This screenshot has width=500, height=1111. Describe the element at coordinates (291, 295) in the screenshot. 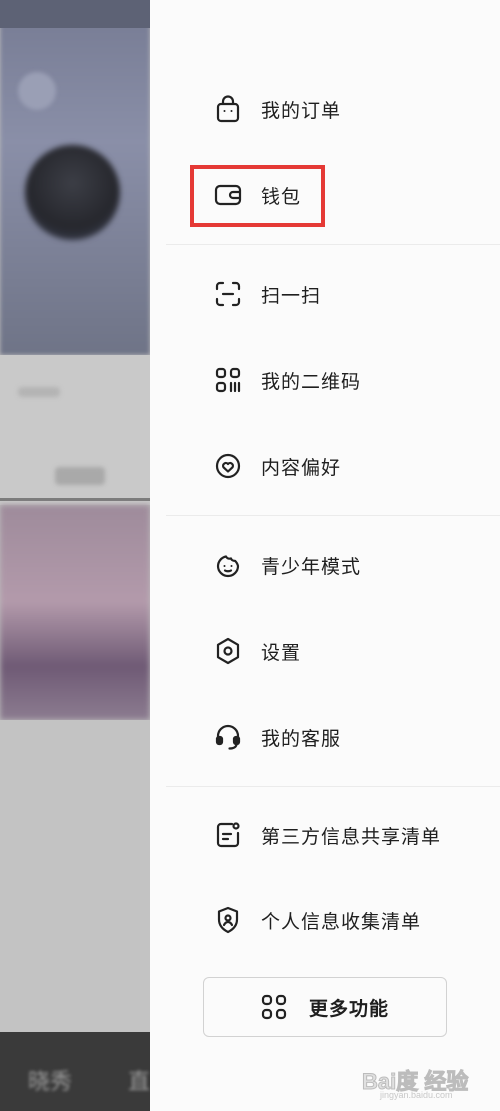

I see `menu-item-label: 扫一扫` at that location.